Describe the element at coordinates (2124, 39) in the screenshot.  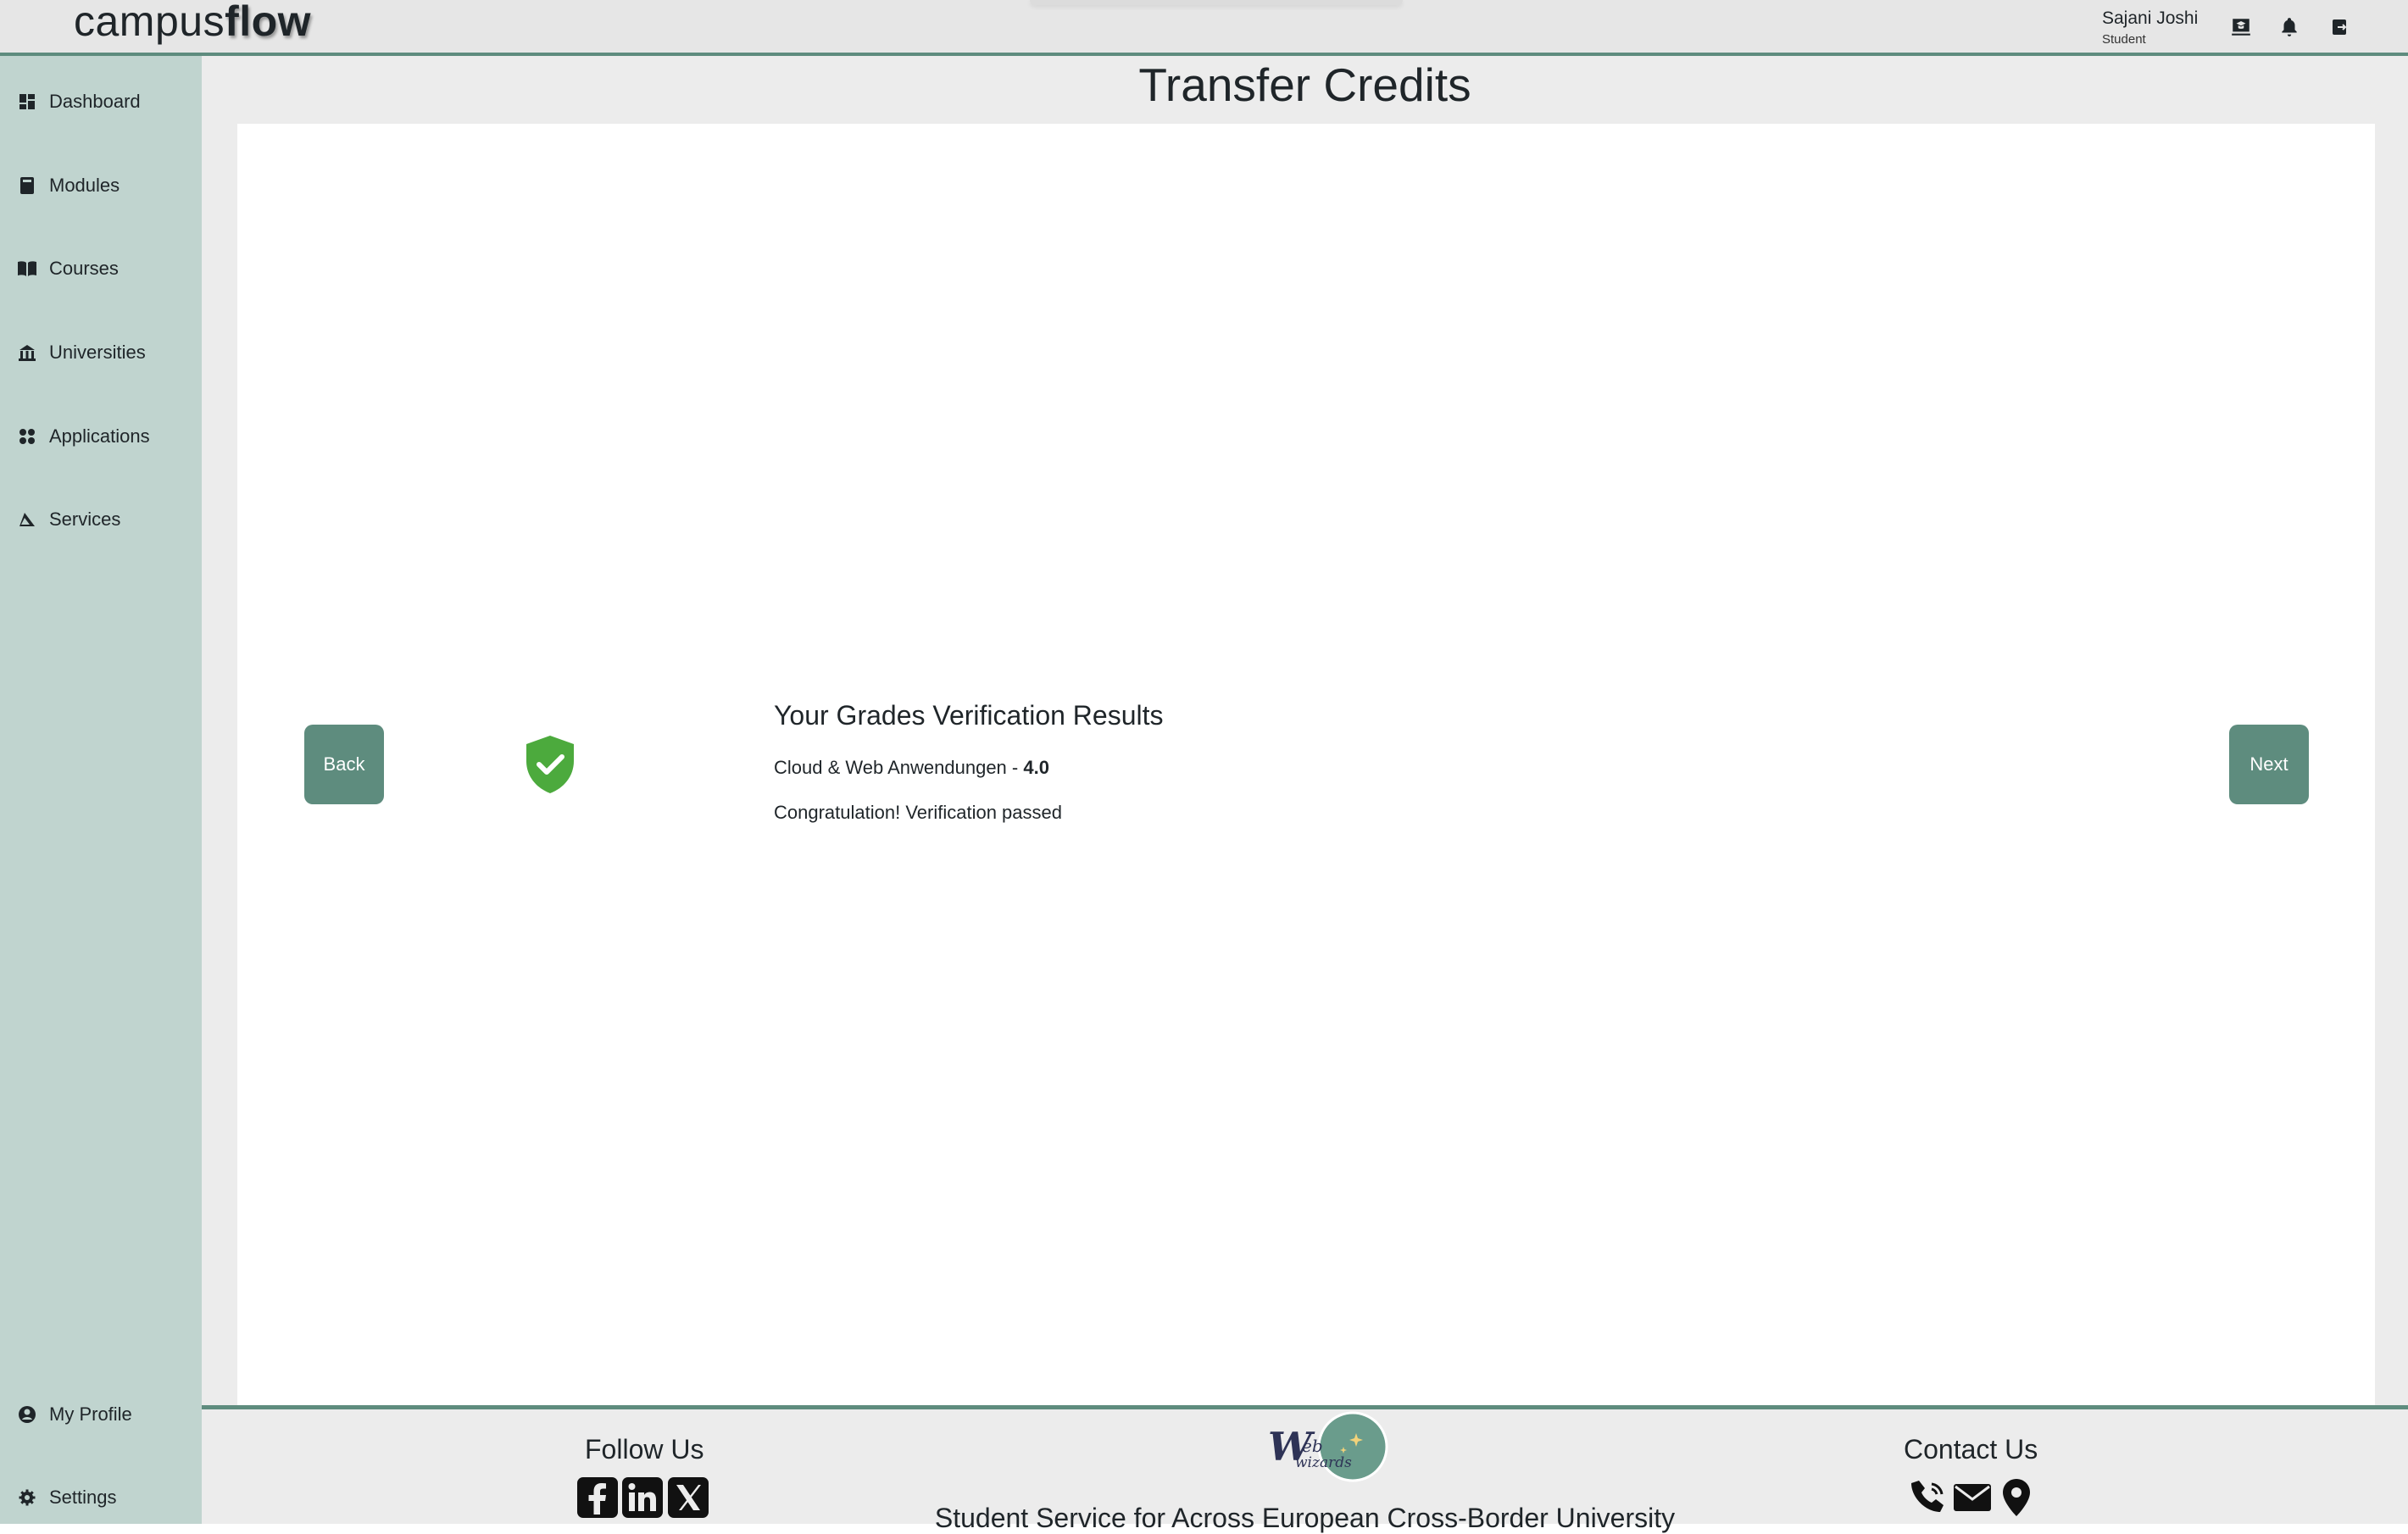
I see `user-role: Student` at that location.